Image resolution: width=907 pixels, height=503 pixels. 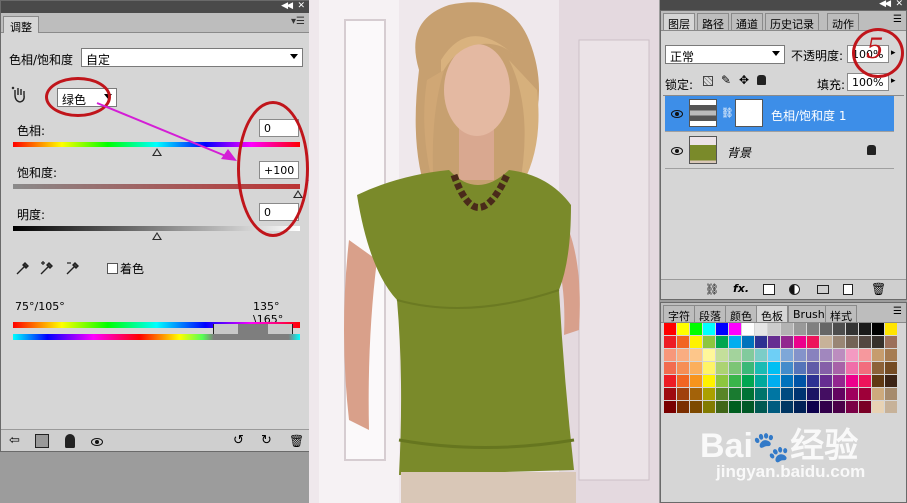 I want to click on layer-mask-thumbnail, so click(x=749, y=113).